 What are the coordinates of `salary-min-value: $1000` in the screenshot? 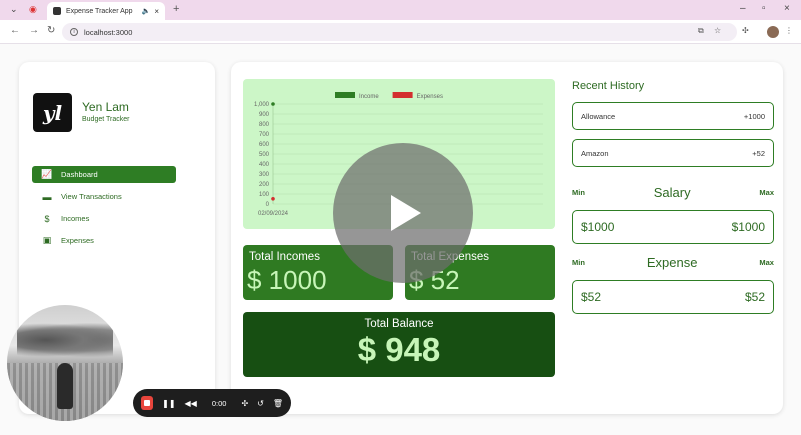 It's located at (598, 227).